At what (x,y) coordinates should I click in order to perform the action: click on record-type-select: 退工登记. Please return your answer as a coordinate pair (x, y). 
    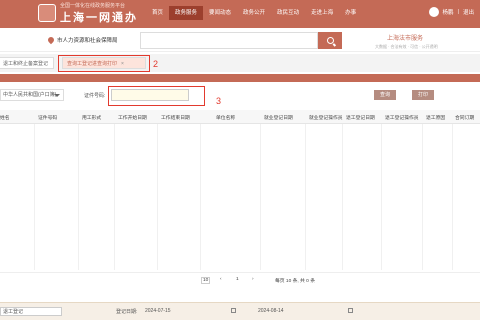
    Looking at the image, I should click on (31, 311).